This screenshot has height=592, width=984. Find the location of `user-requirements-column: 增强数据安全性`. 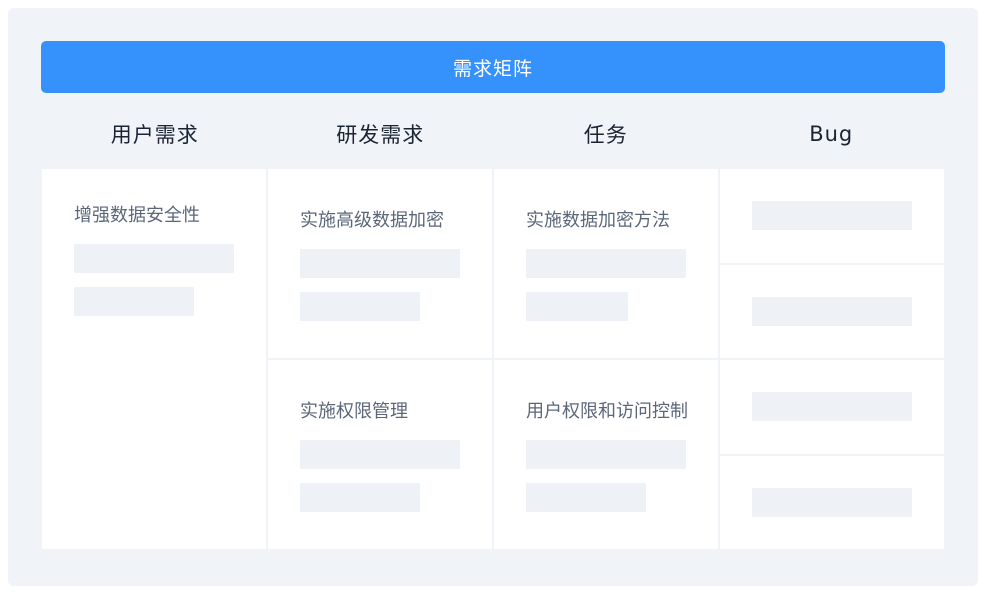

user-requirements-column: 增强数据安全性 is located at coordinates (154, 359).